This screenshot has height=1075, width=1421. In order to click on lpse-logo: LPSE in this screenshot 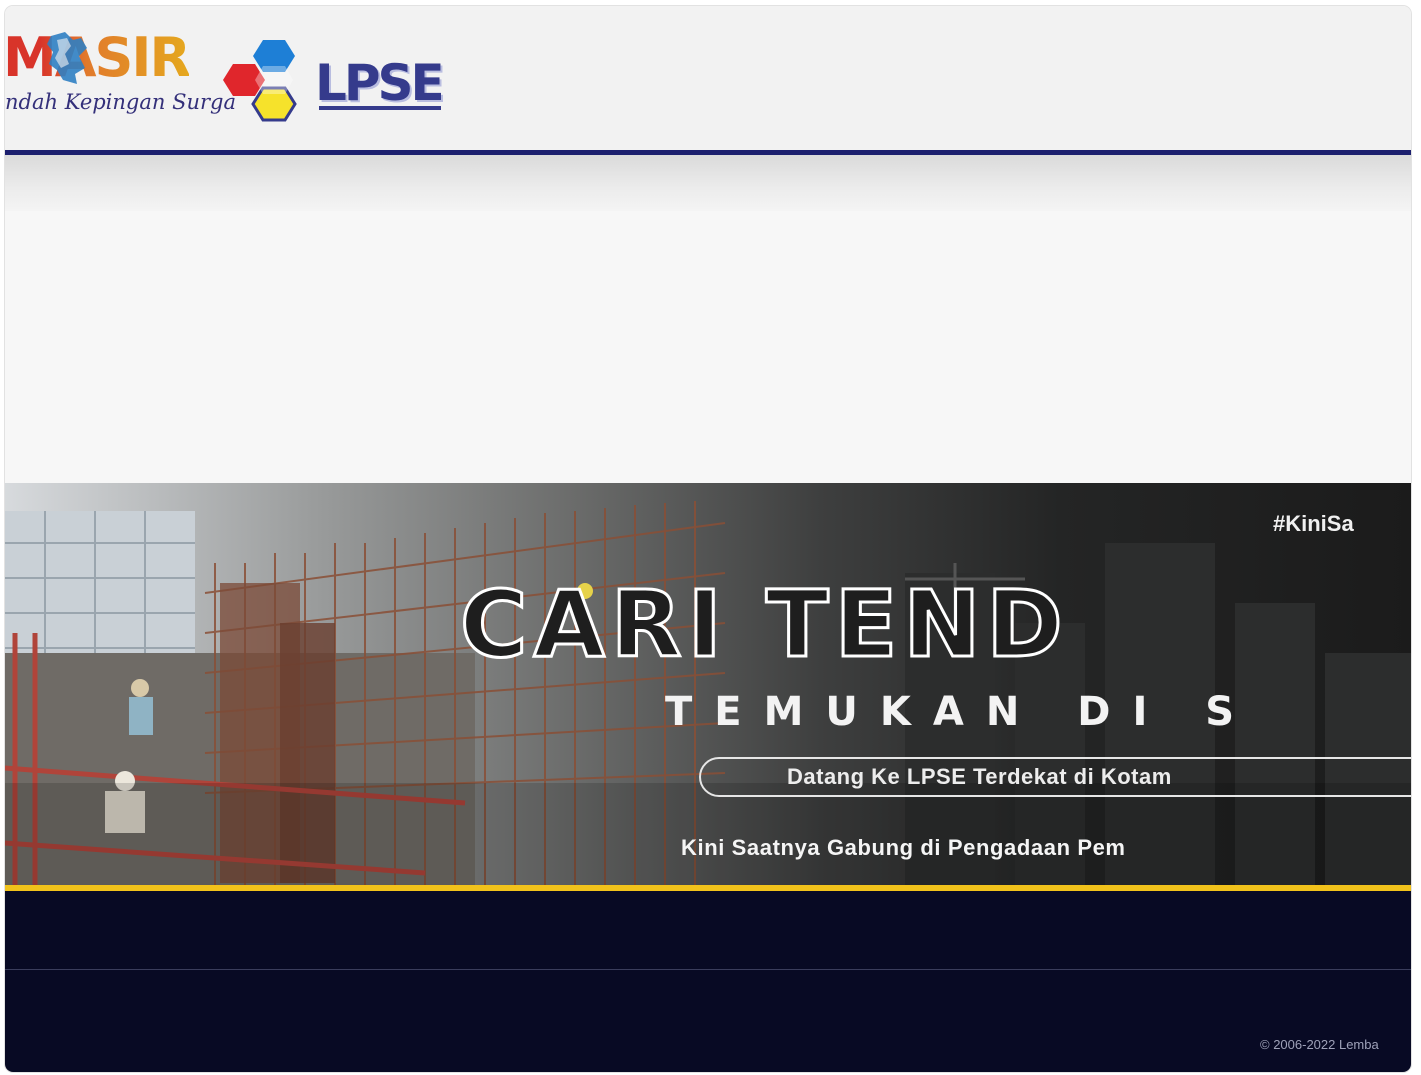, I will do `click(334, 84)`.